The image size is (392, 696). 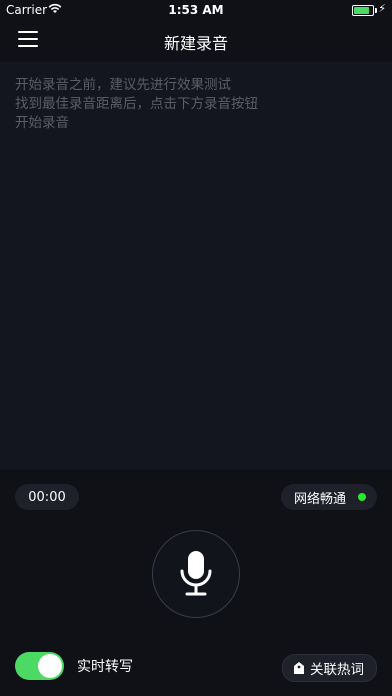 I want to click on realtime-transcription-label: 实时转写, so click(x=105, y=667).